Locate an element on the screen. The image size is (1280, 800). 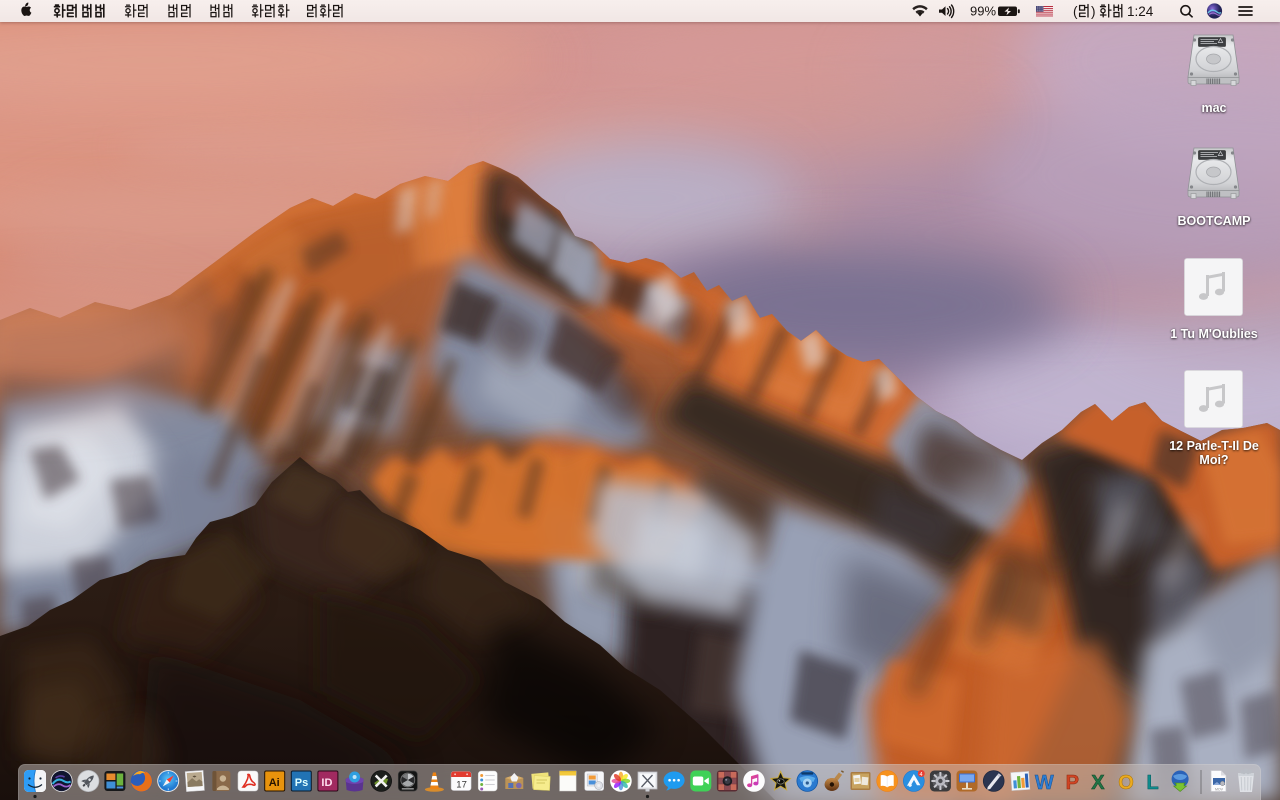
svg-text: P is located at coordinates (1072, 783).